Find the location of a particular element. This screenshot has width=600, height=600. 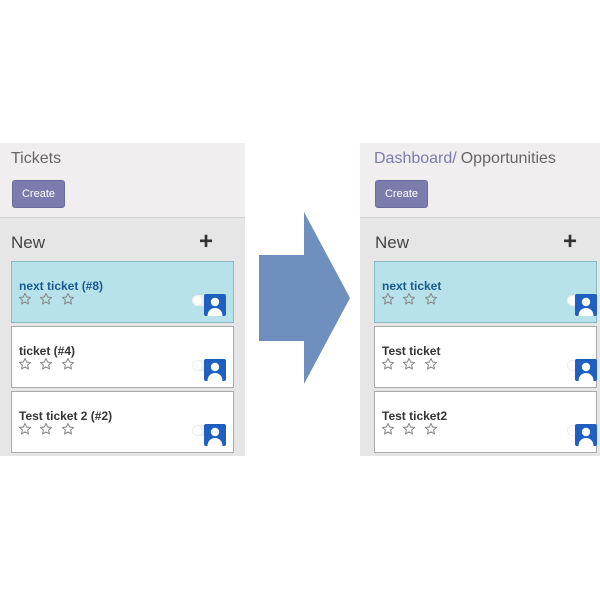

breadcrumb: Dashboard/Opportunities is located at coordinates (465, 159).